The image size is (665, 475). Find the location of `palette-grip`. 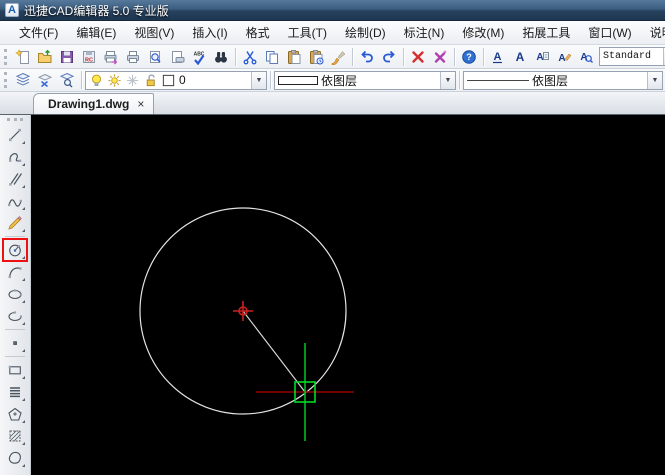

palette-grip is located at coordinates (15, 119).